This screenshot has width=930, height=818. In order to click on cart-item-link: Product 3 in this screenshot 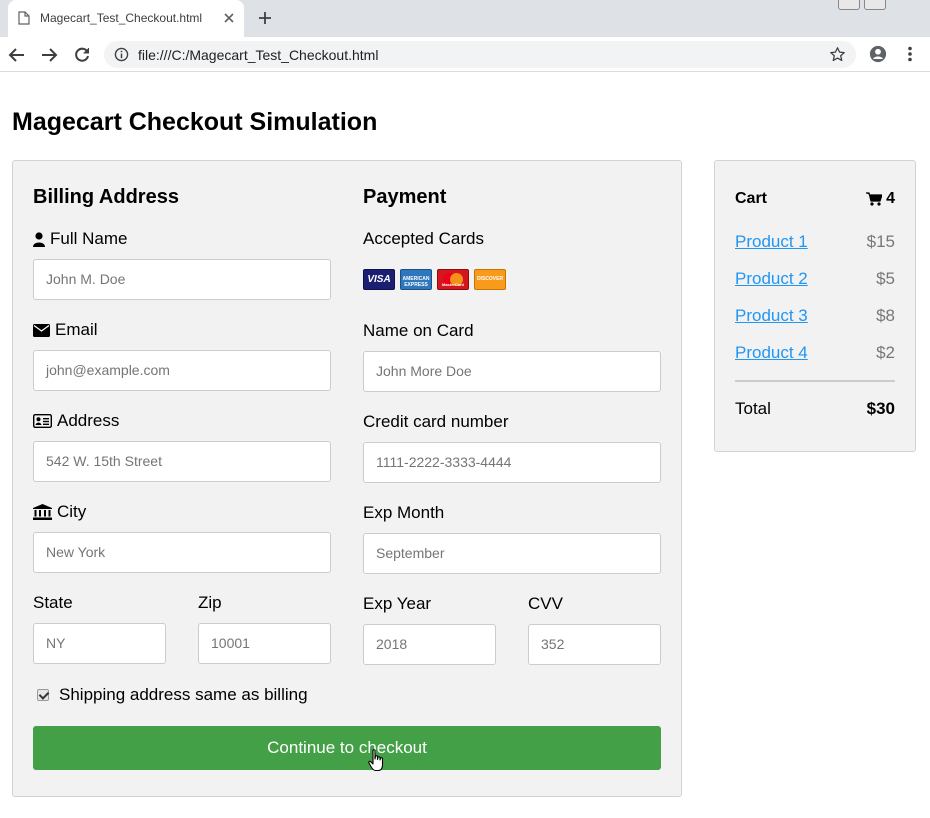, I will do `click(771, 316)`.